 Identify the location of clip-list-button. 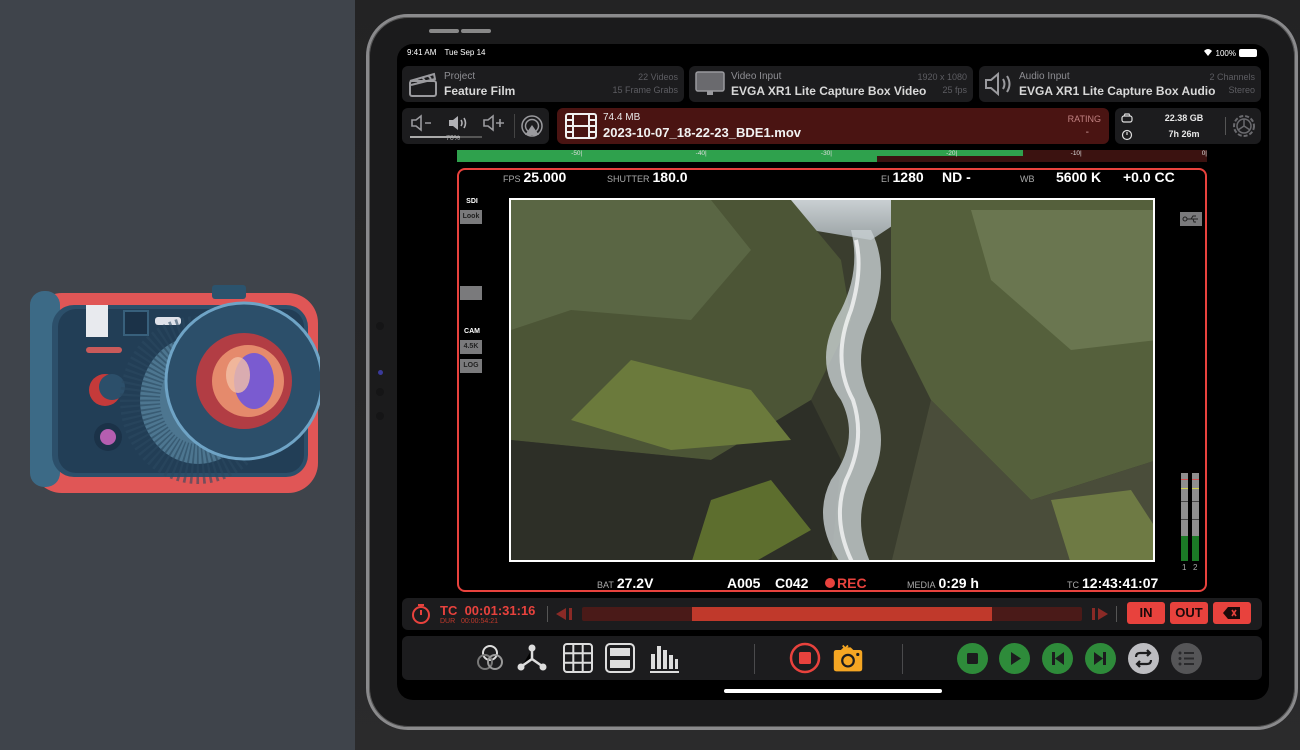
(1186, 658).